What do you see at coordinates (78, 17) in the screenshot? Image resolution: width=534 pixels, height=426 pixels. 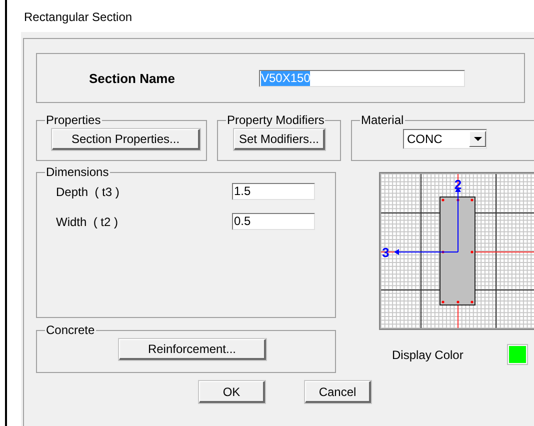 I see `window-title: Rectangular Section` at bounding box center [78, 17].